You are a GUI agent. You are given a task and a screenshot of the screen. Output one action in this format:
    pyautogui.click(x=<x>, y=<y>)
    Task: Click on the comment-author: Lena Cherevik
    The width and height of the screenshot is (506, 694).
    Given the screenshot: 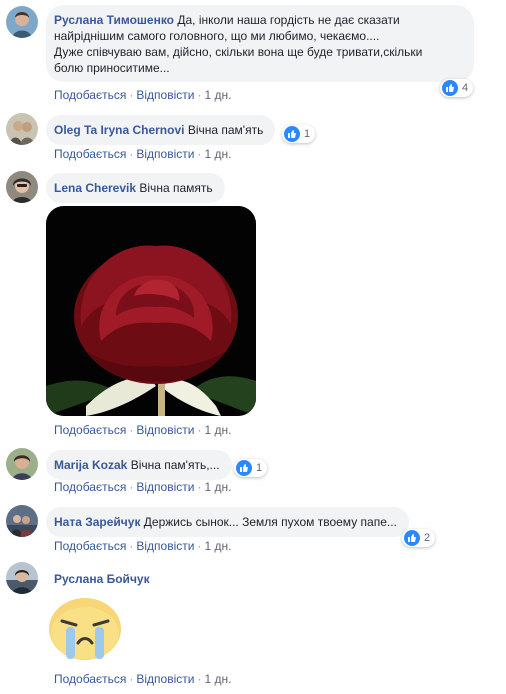 What is the action you would take?
    pyautogui.click(x=95, y=188)
    